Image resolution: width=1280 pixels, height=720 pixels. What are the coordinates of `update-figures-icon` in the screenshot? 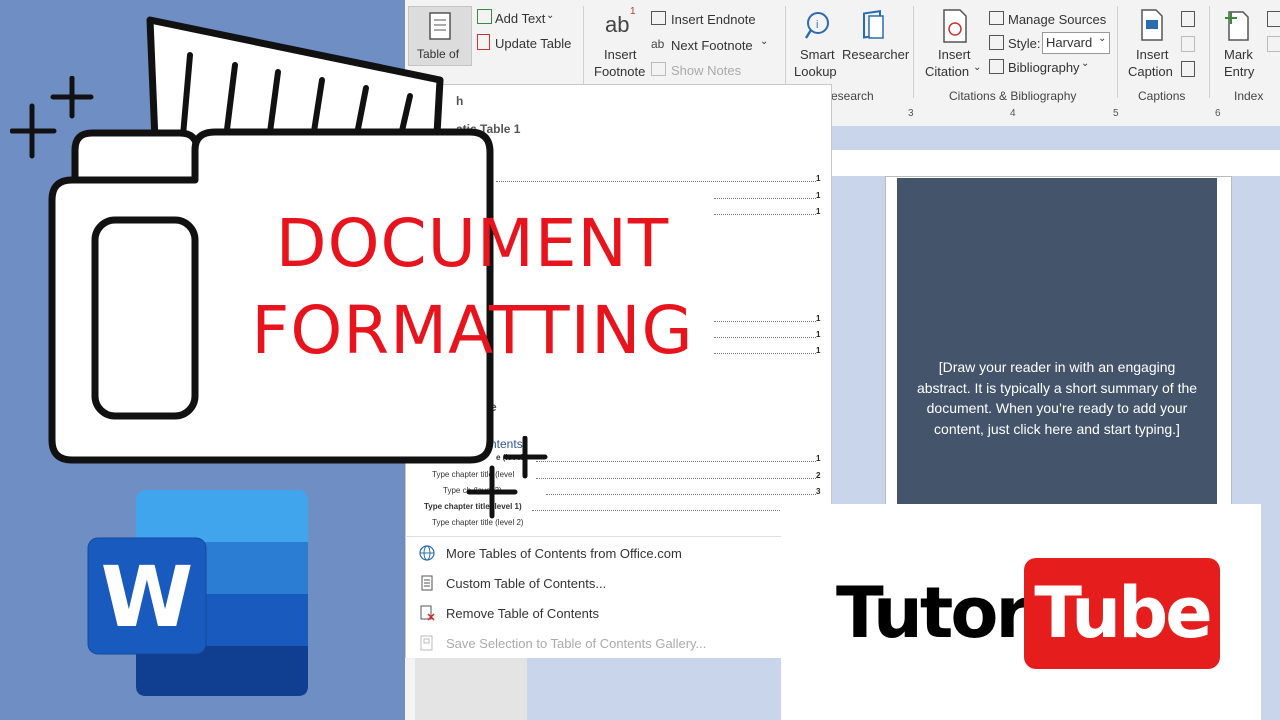 It's located at (1188, 44).